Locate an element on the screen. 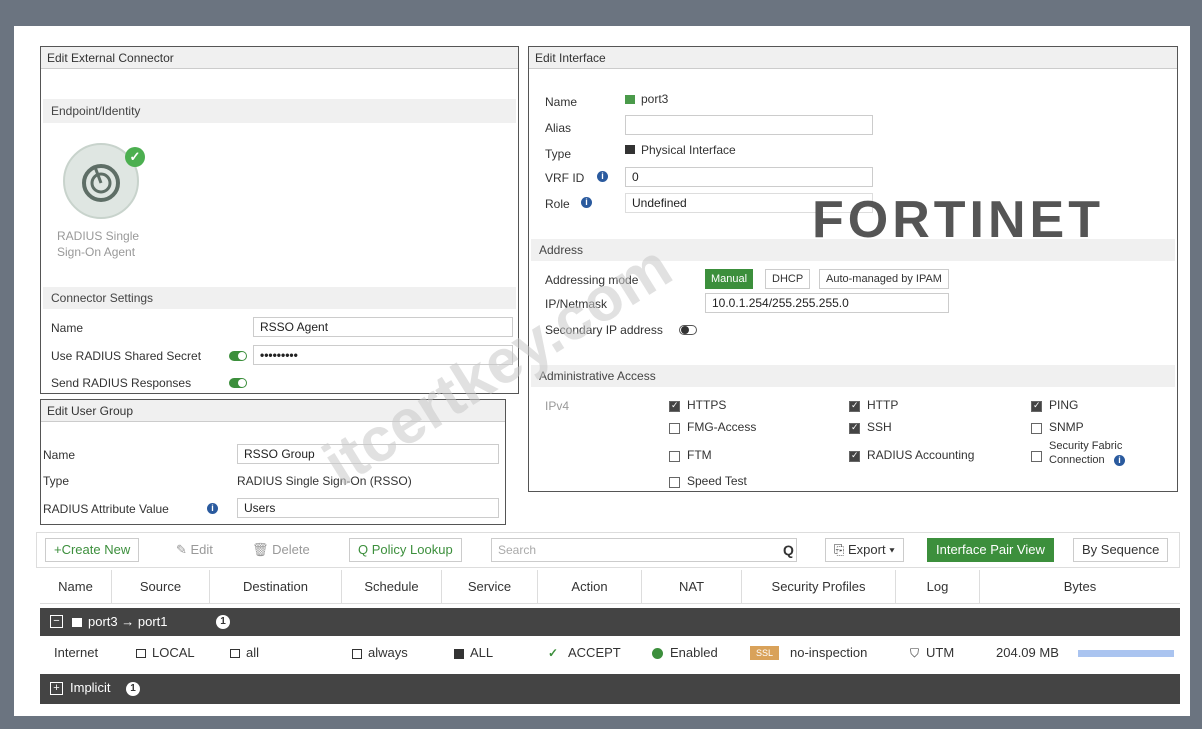 Image resolution: width=1202 pixels, height=729 pixels. radius-accounting-checkbox is located at coordinates (854, 456).